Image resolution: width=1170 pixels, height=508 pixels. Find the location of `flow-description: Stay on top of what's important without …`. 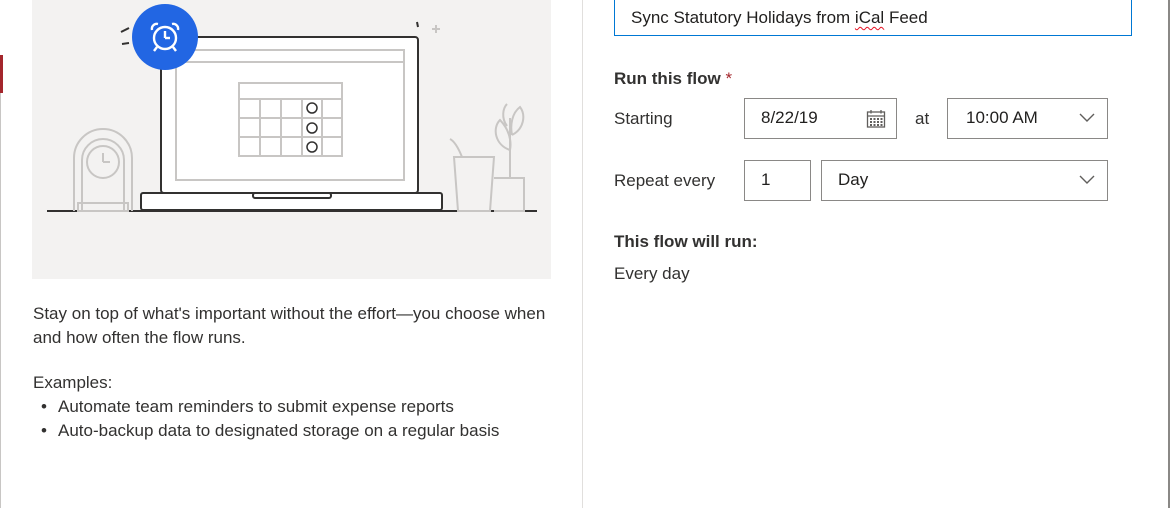

flow-description: Stay on top of what's important without … is located at coordinates (289, 325).